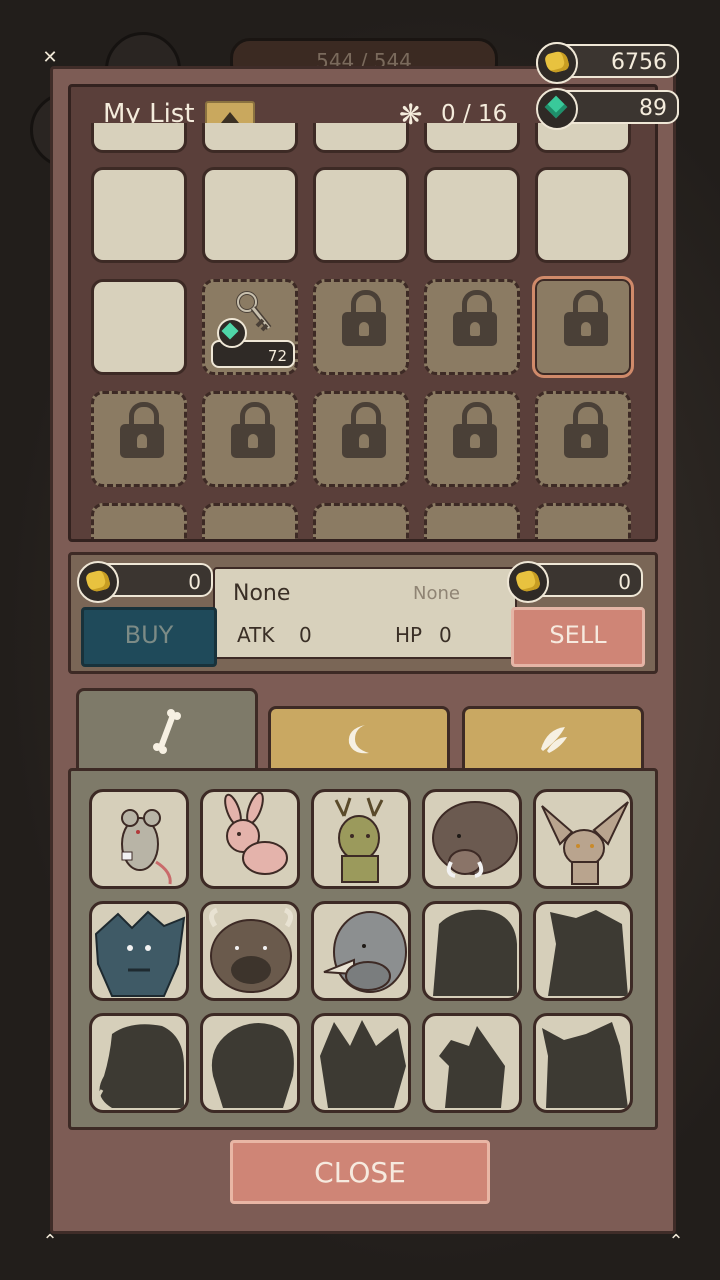  I want to click on monster-card-rat, so click(139, 839).